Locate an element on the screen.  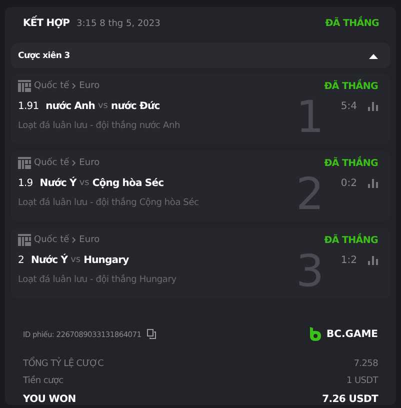
parlay-toggle: Cược xiên 3 is located at coordinates (200, 55).